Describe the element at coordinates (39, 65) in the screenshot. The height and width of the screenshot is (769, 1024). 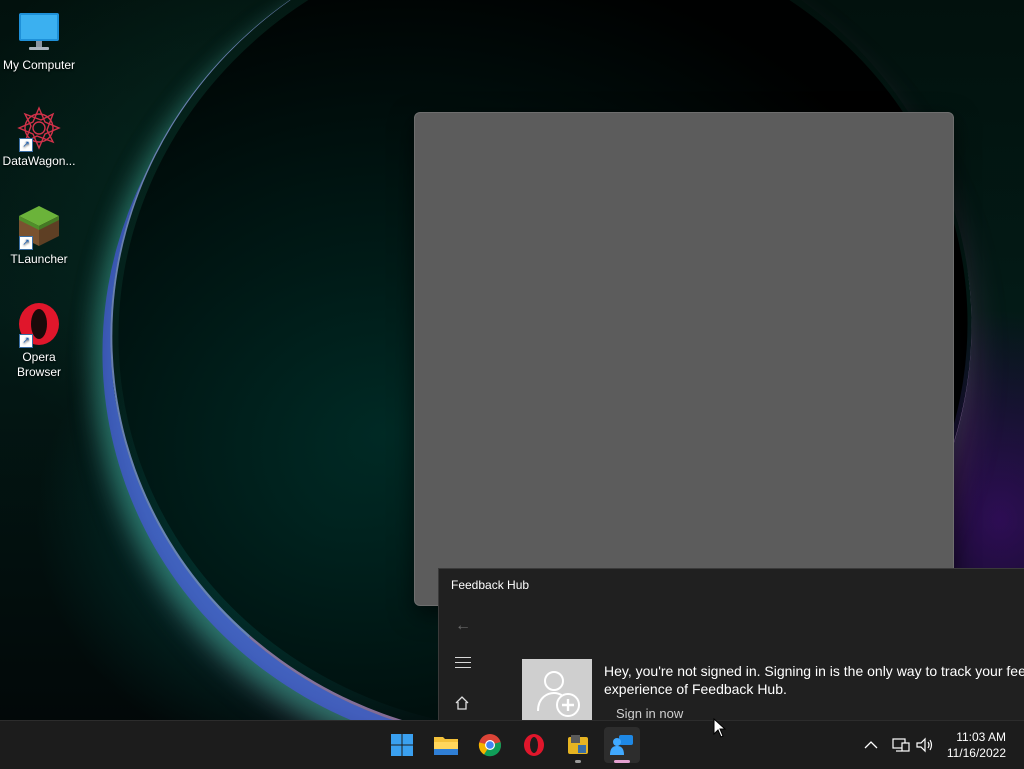
I see `desktop-icon-label: My Computer` at that location.